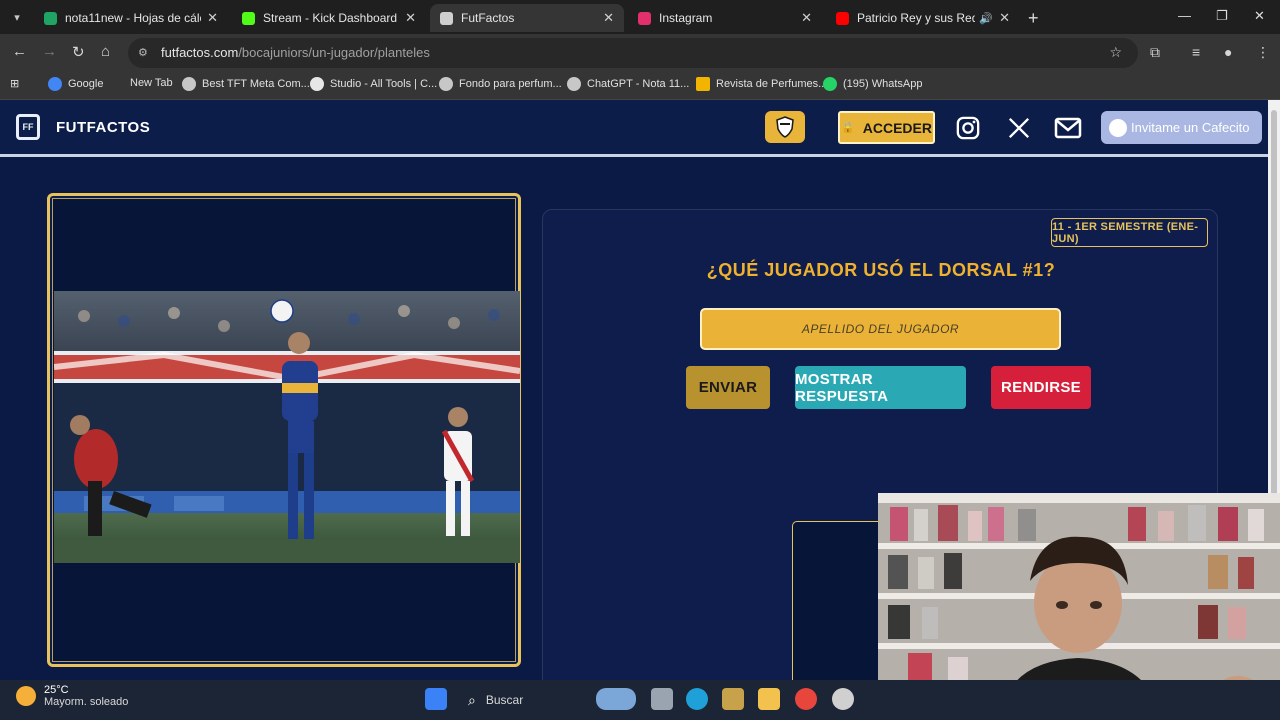 The height and width of the screenshot is (720, 1280). I want to click on cafecito-button: Invitame un Cafecito, so click(1181, 127).